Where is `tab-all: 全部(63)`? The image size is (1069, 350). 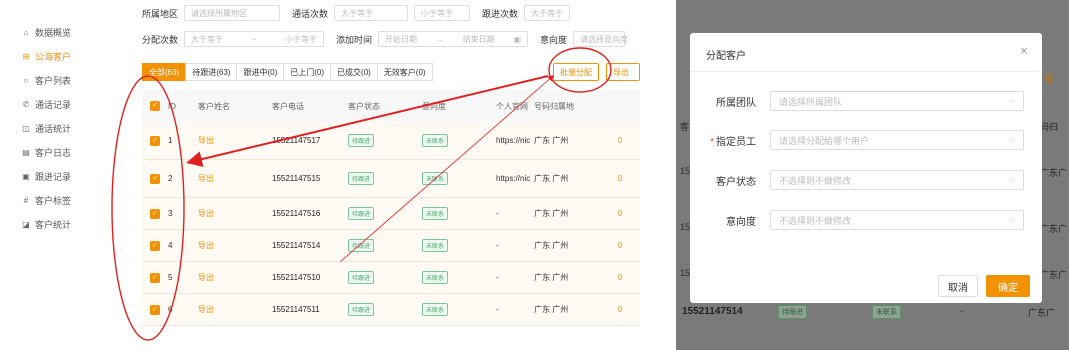
tab-all: 全部(63) is located at coordinates (164, 72).